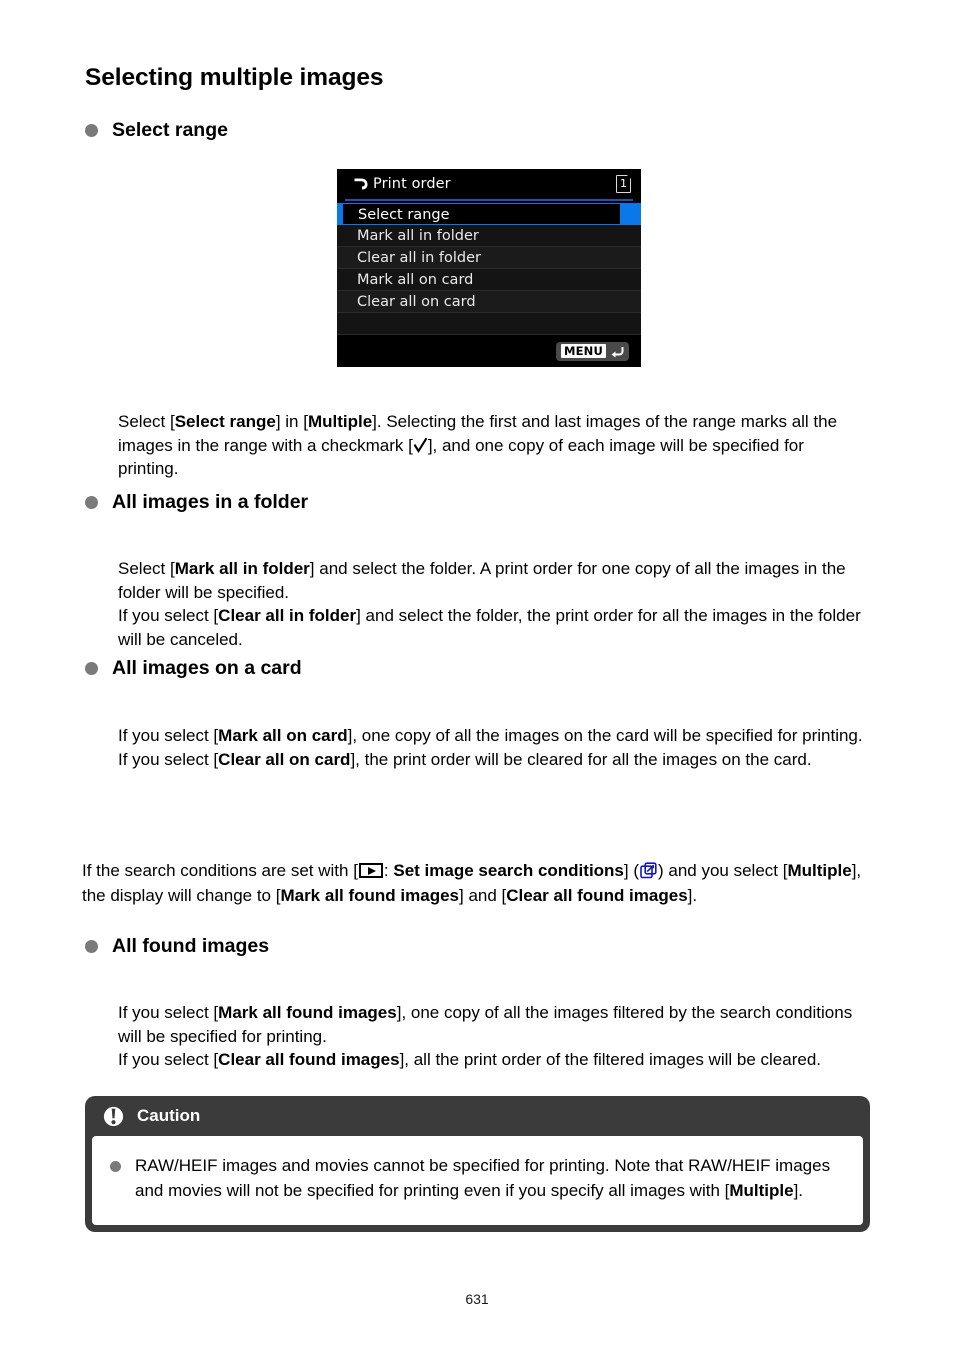  What do you see at coordinates (284, 759) in the screenshot?
I see `term-clear-all-on-card: Clear all on card` at bounding box center [284, 759].